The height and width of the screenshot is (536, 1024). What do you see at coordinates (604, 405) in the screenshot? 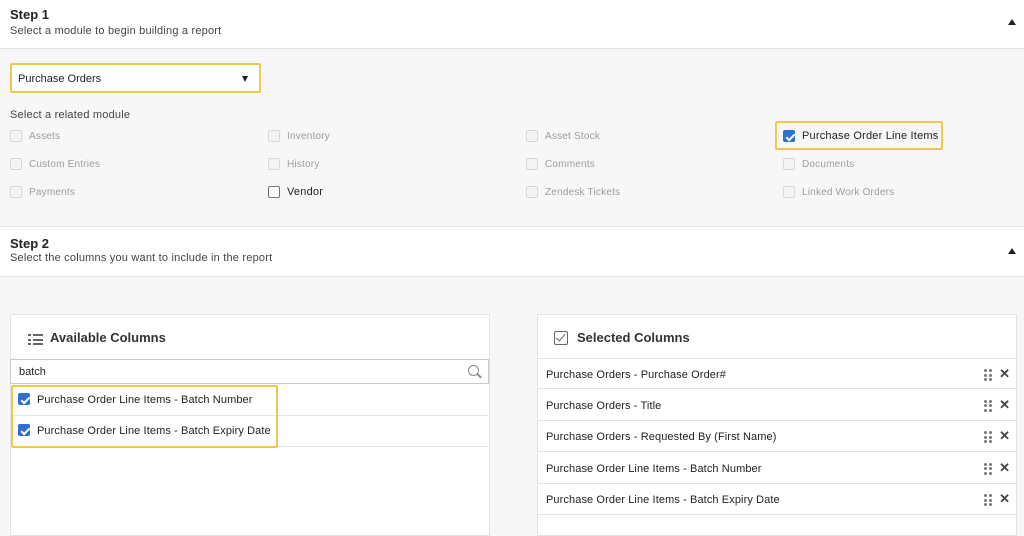
I see `column-label: Purchase Orders - Title` at bounding box center [604, 405].